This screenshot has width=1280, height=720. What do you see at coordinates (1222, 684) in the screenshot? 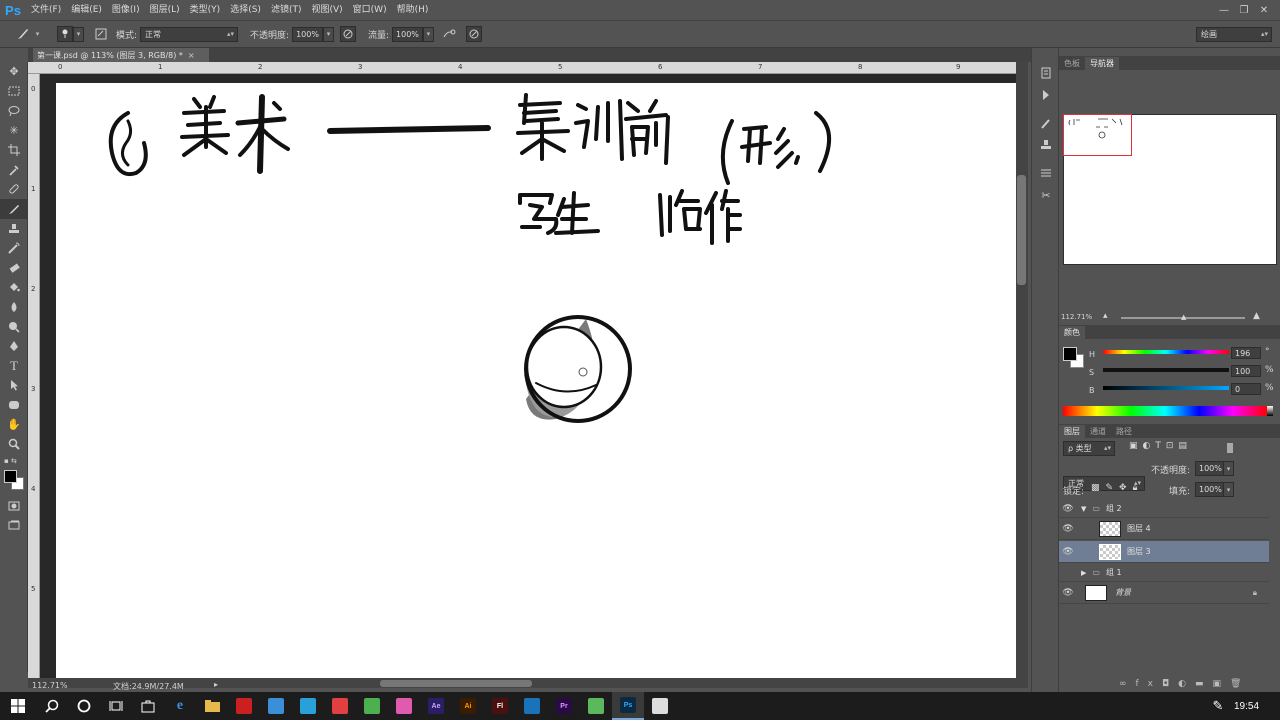
I see `new-layer-icon: ▣` at bounding box center [1222, 684].